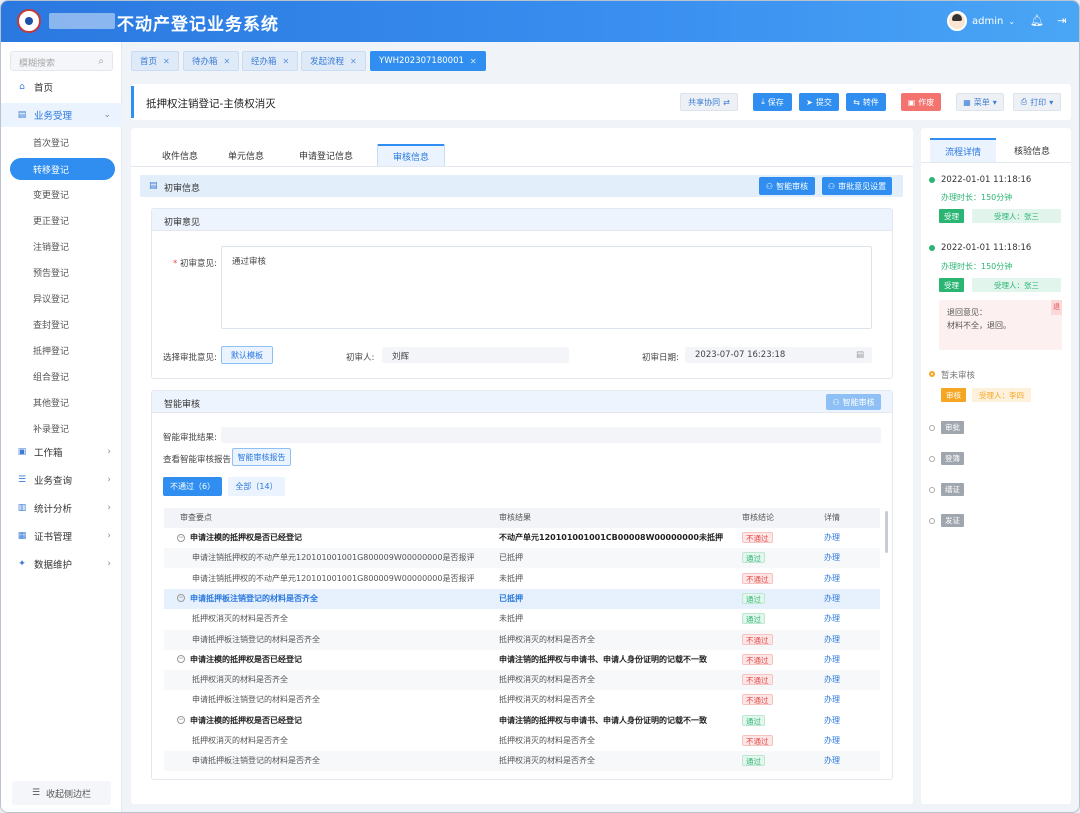  What do you see at coordinates (551, 435) in the screenshot?
I see `result-field` at bounding box center [551, 435].